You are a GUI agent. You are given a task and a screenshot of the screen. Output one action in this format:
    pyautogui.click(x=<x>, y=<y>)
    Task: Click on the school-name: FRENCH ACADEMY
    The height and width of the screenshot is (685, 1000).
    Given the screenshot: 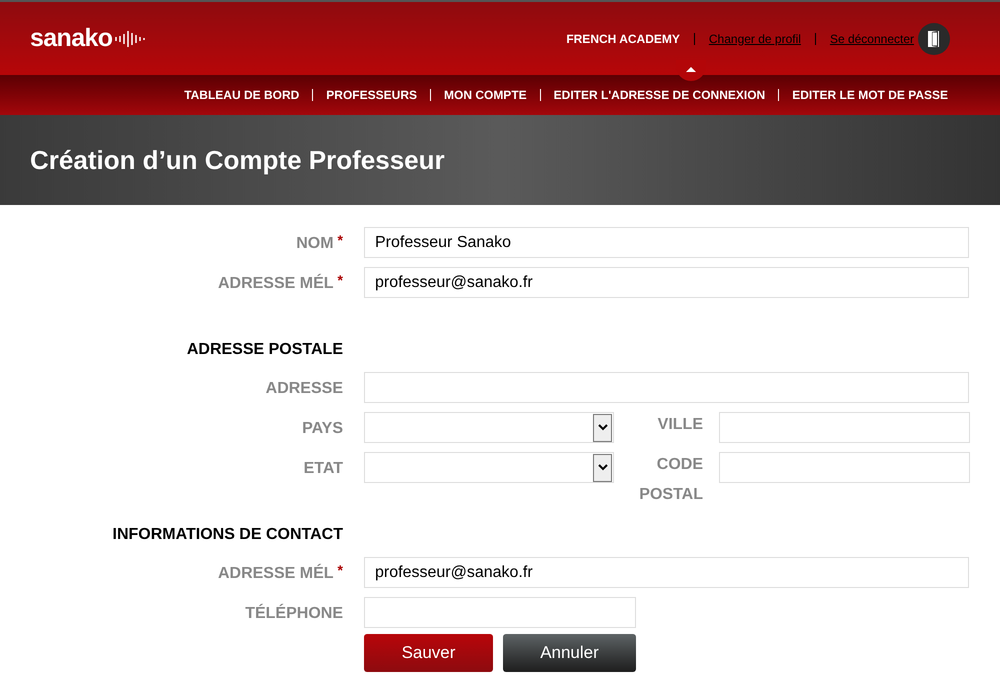 What is the action you would take?
    pyautogui.click(x=623, y=39)
    